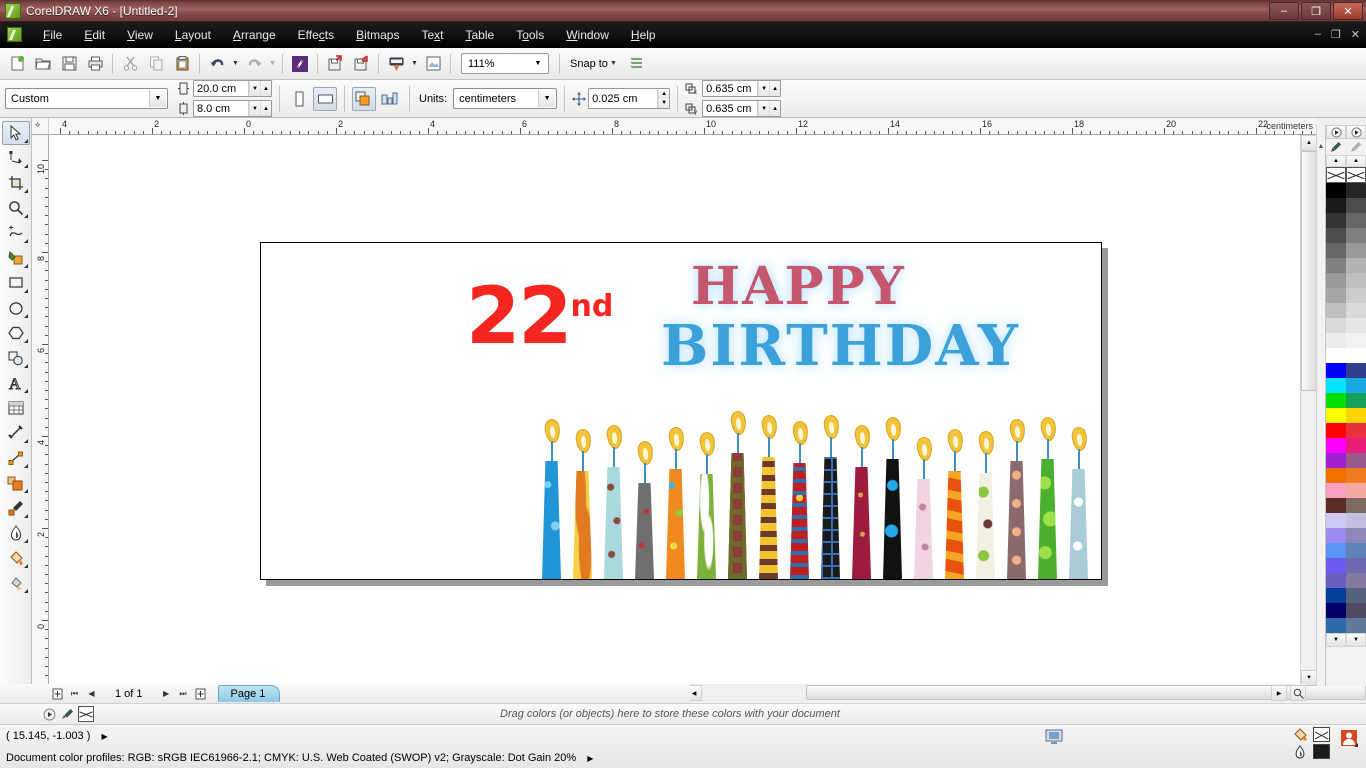  What do you see at coordinates (1321, 751) in the screenshot?
I see `outline-swatch` at bounding box center [1321, 751].